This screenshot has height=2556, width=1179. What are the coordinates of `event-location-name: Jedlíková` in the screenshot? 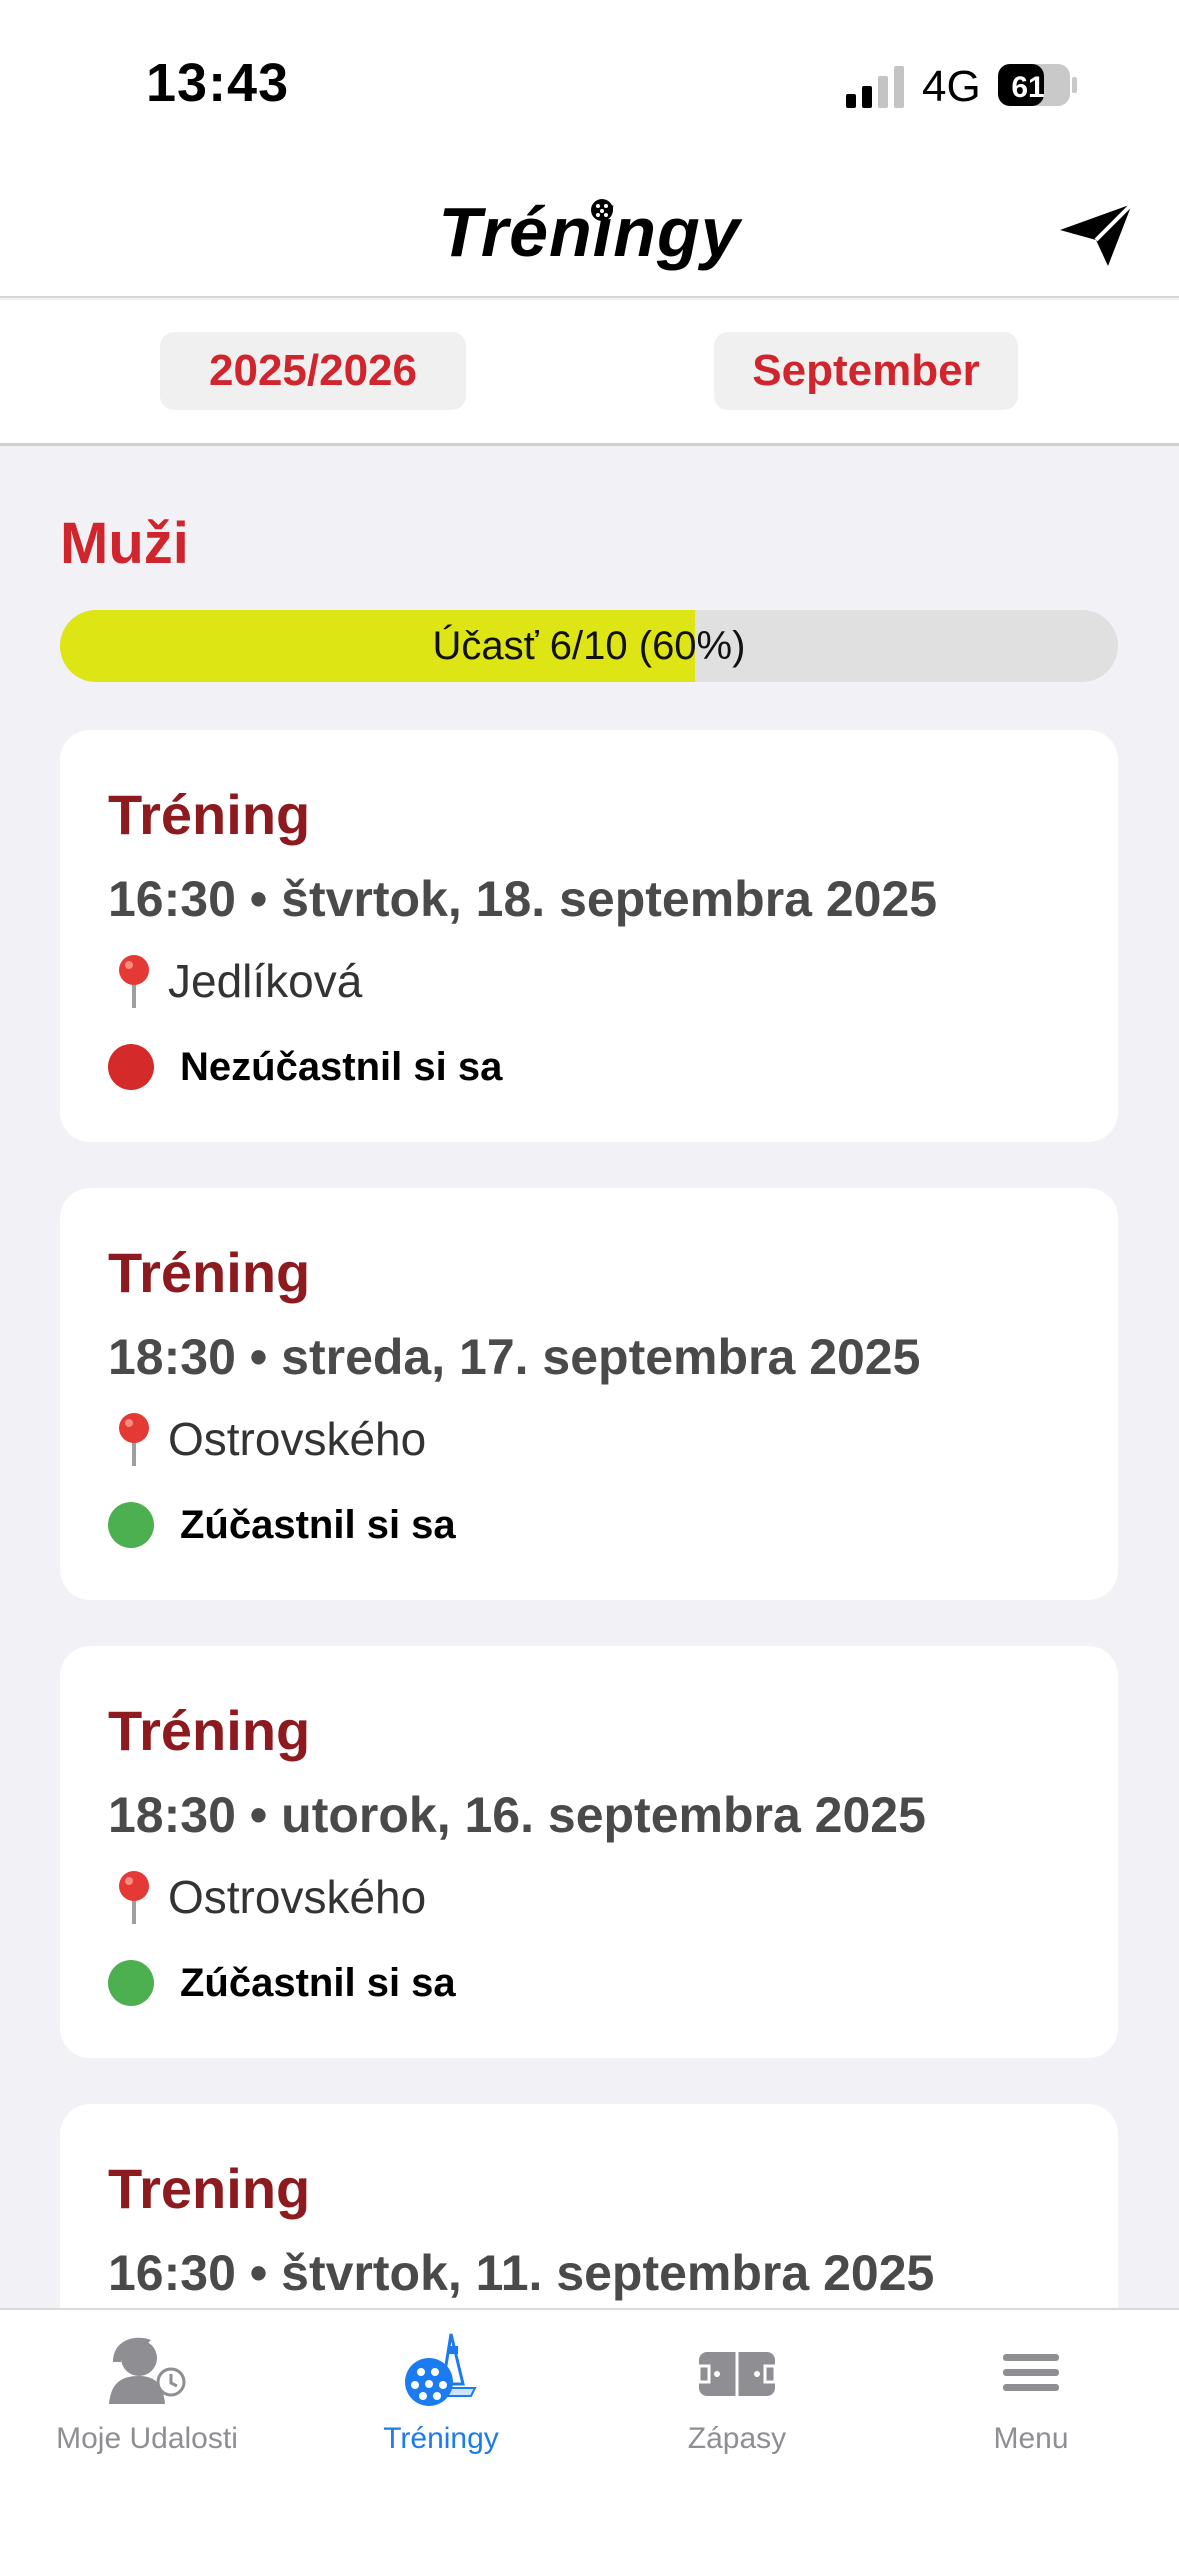 It's located at (265, 981).